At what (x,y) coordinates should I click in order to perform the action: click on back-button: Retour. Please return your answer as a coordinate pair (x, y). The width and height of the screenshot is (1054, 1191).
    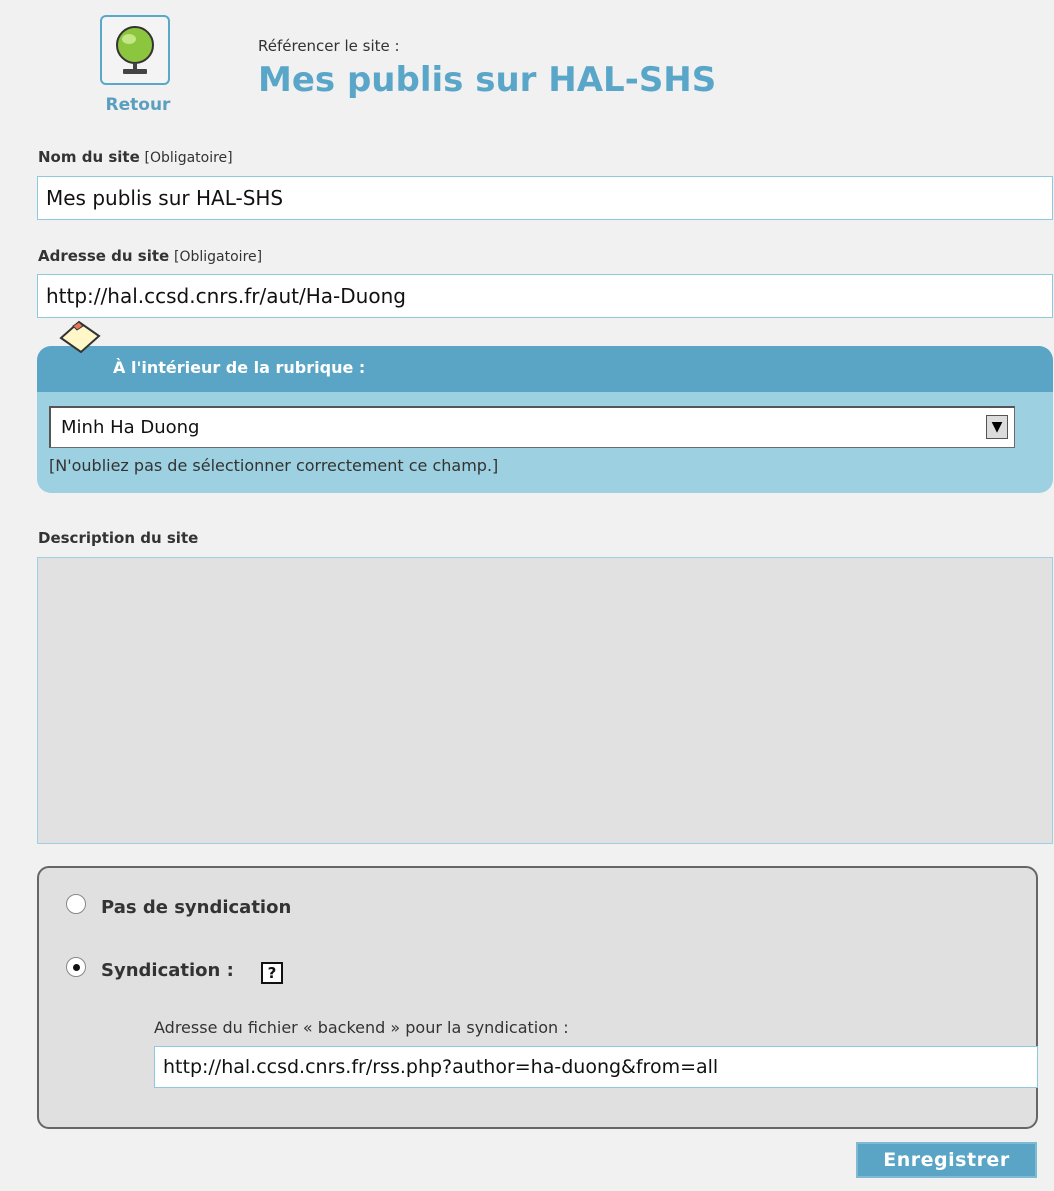
    Looking at the image, I should click on (136, 65).